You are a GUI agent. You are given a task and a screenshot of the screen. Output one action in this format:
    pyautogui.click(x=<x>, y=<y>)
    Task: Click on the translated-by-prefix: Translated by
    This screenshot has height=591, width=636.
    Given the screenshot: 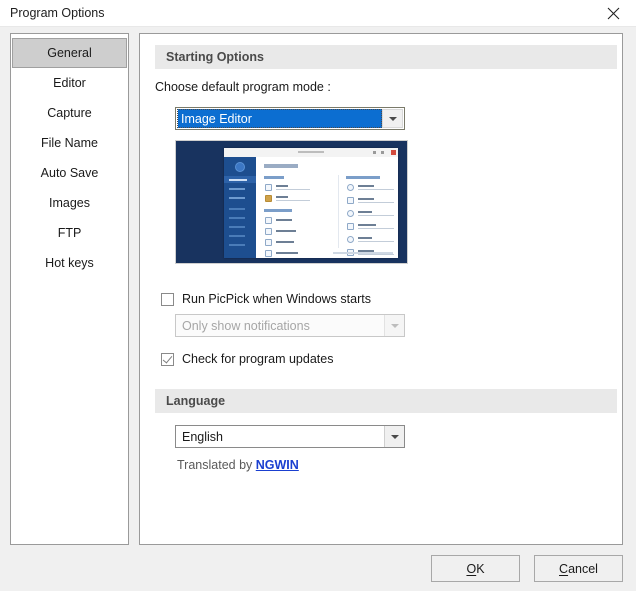 What is the action you would take?
    pyautogui.click(x=216, y=465)
    